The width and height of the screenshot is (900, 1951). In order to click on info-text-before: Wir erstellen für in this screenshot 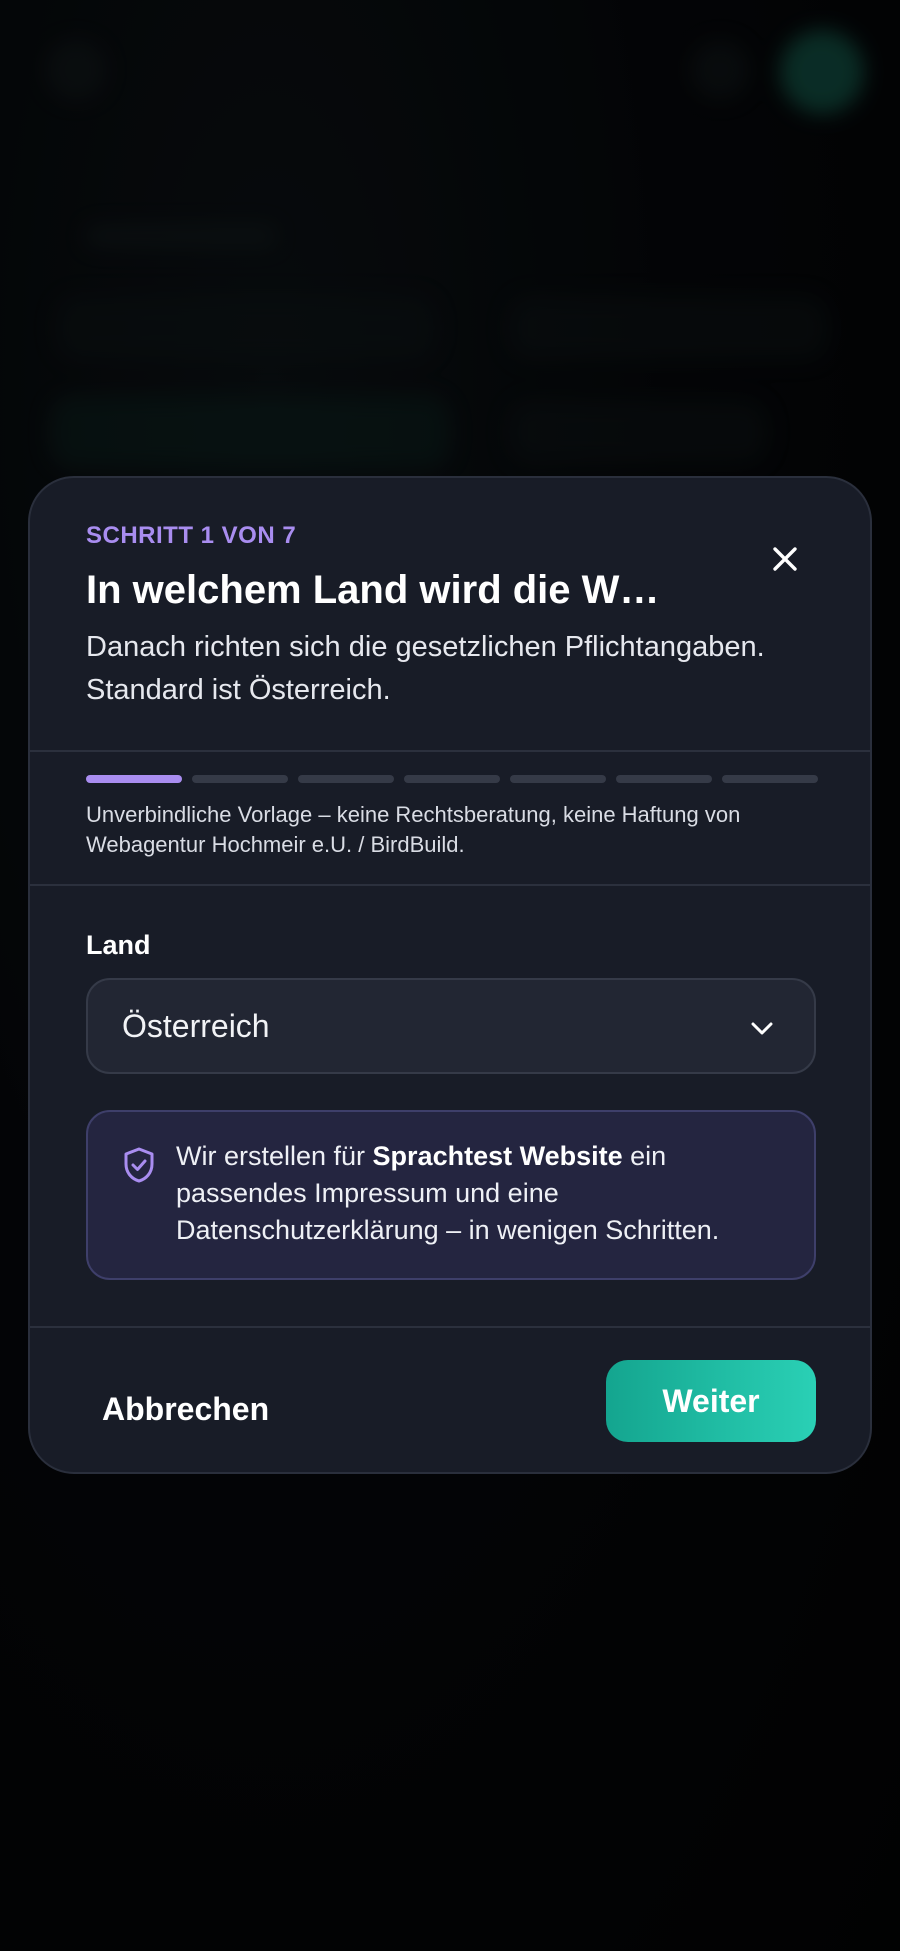, I will do `click(274, 1156)`.